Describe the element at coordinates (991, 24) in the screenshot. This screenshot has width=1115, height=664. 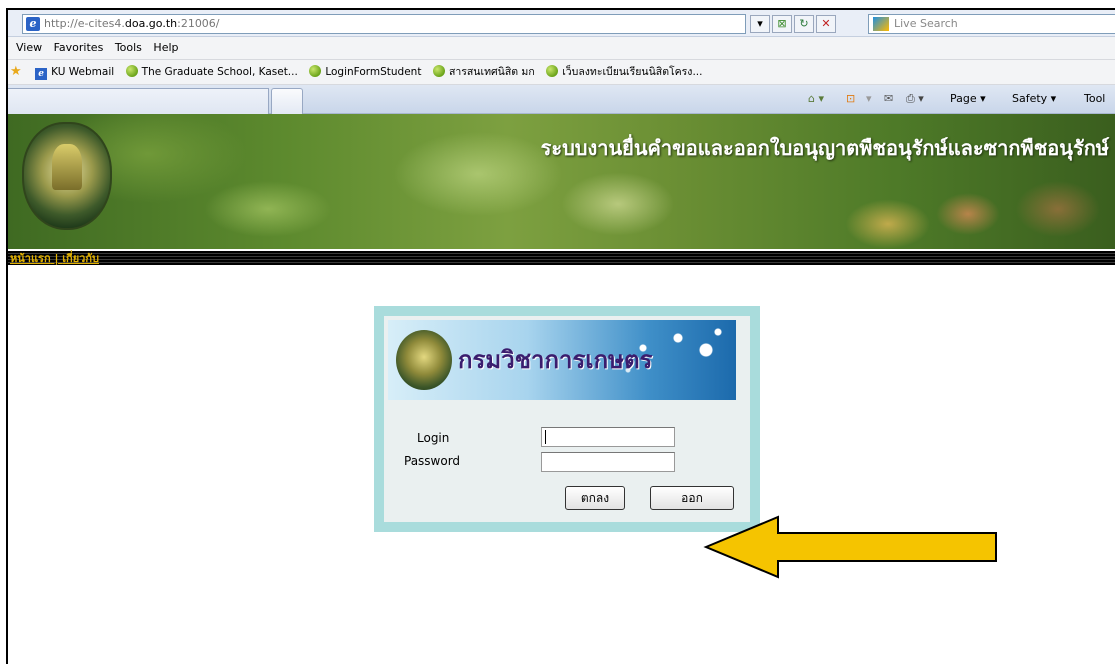
I see `search-input: Live Search` at that location.